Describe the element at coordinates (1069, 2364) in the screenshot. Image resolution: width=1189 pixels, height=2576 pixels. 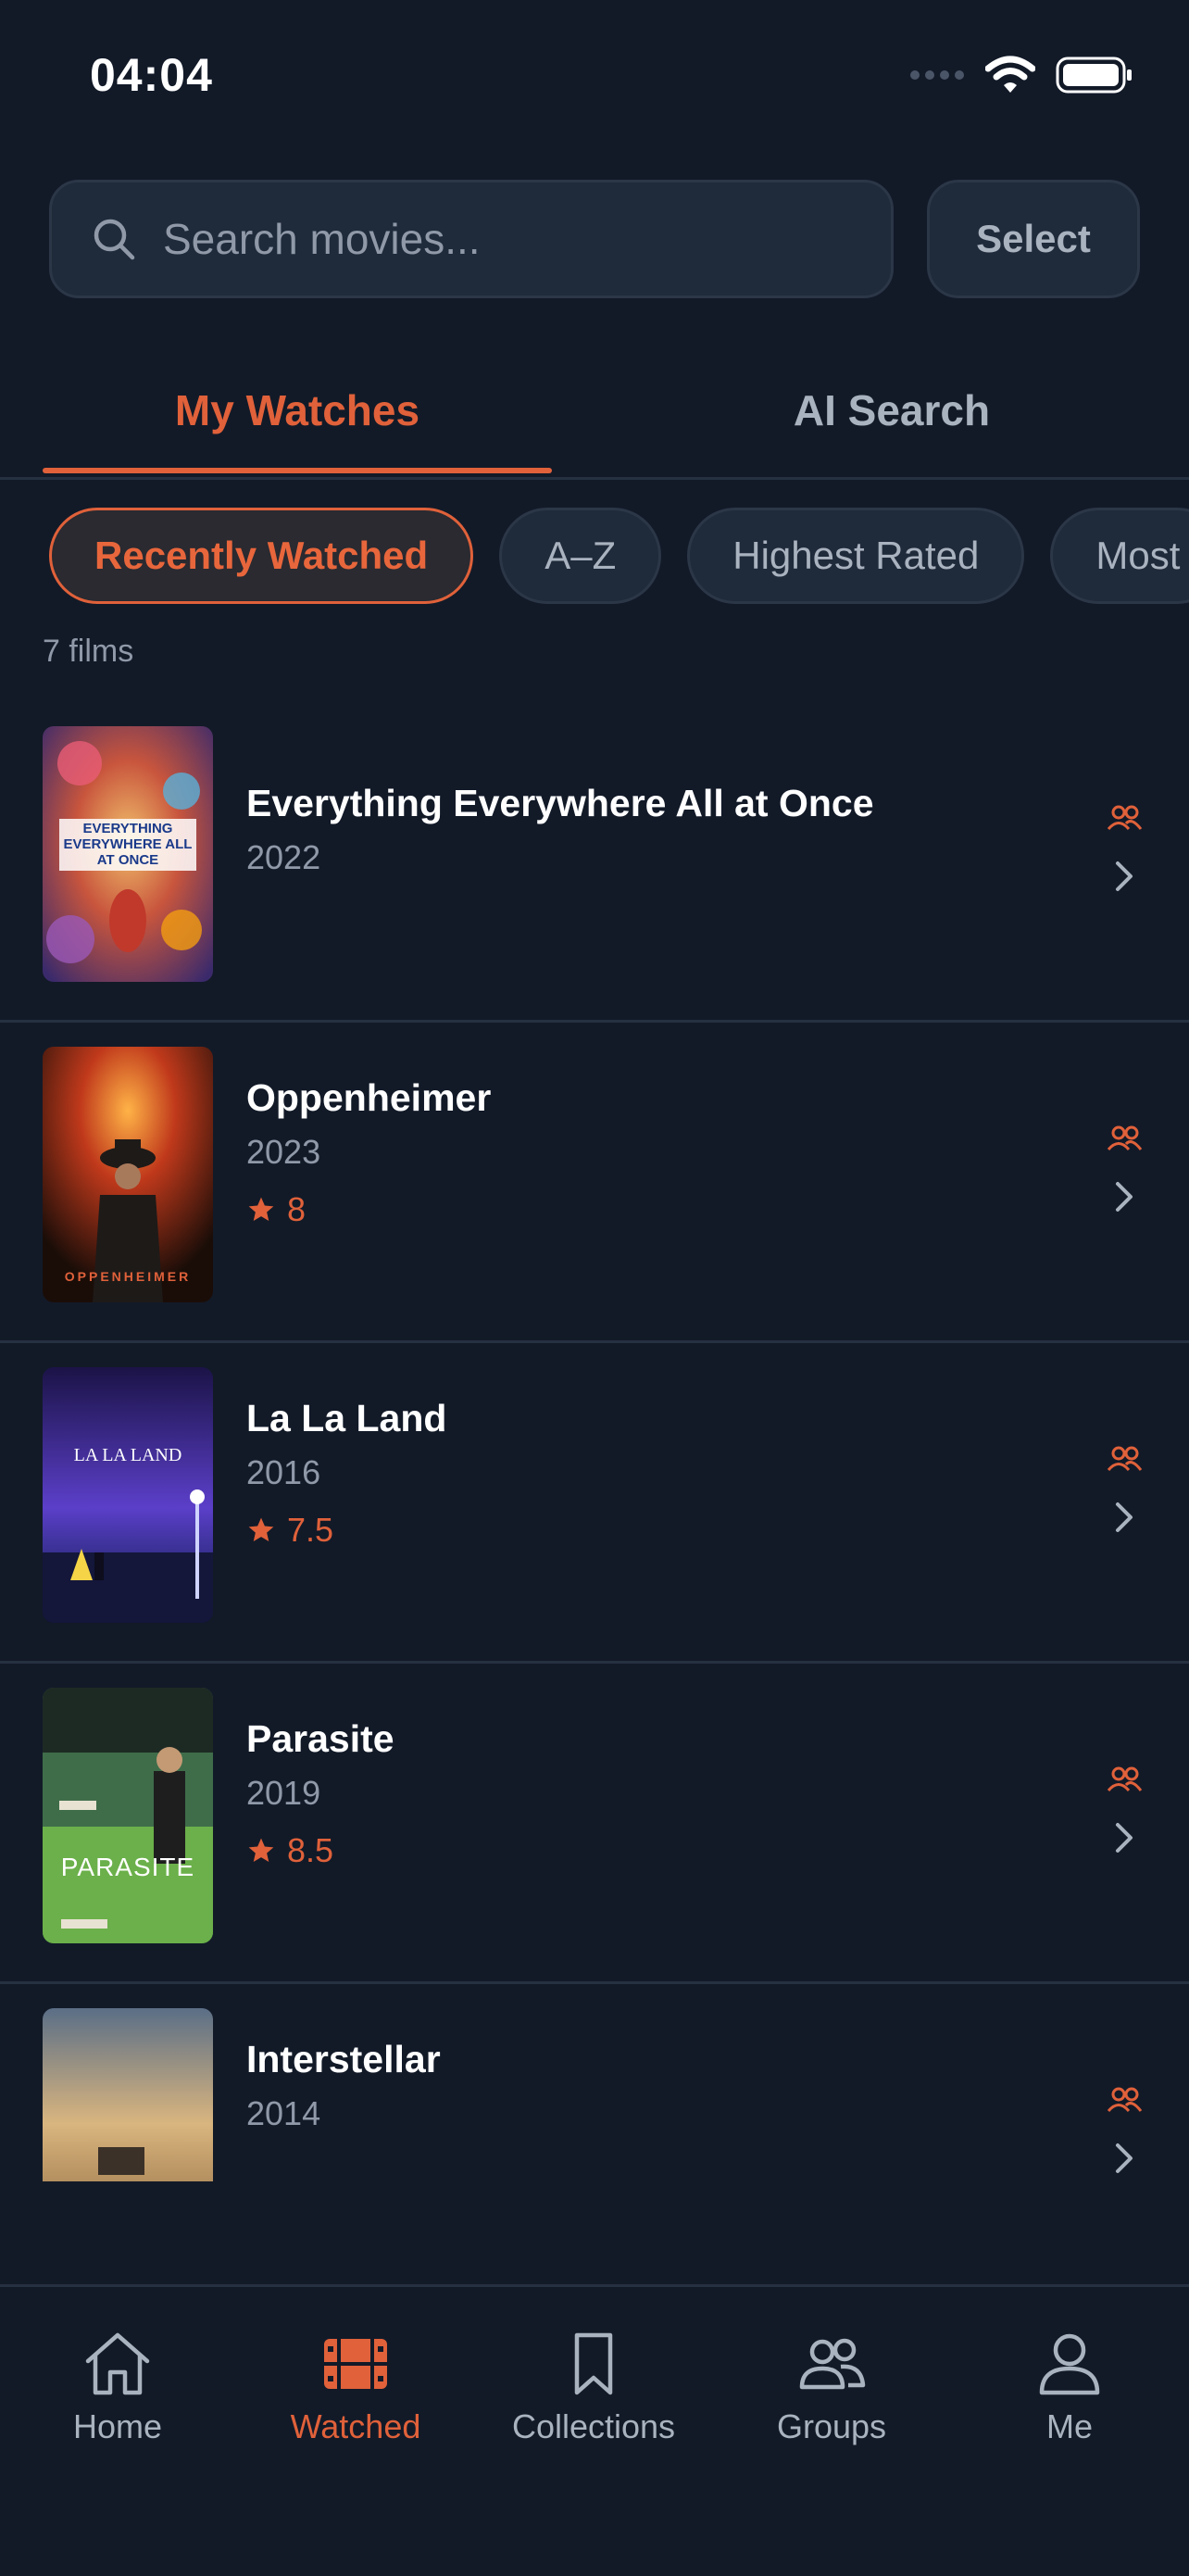
I see `person-icon` at that location.